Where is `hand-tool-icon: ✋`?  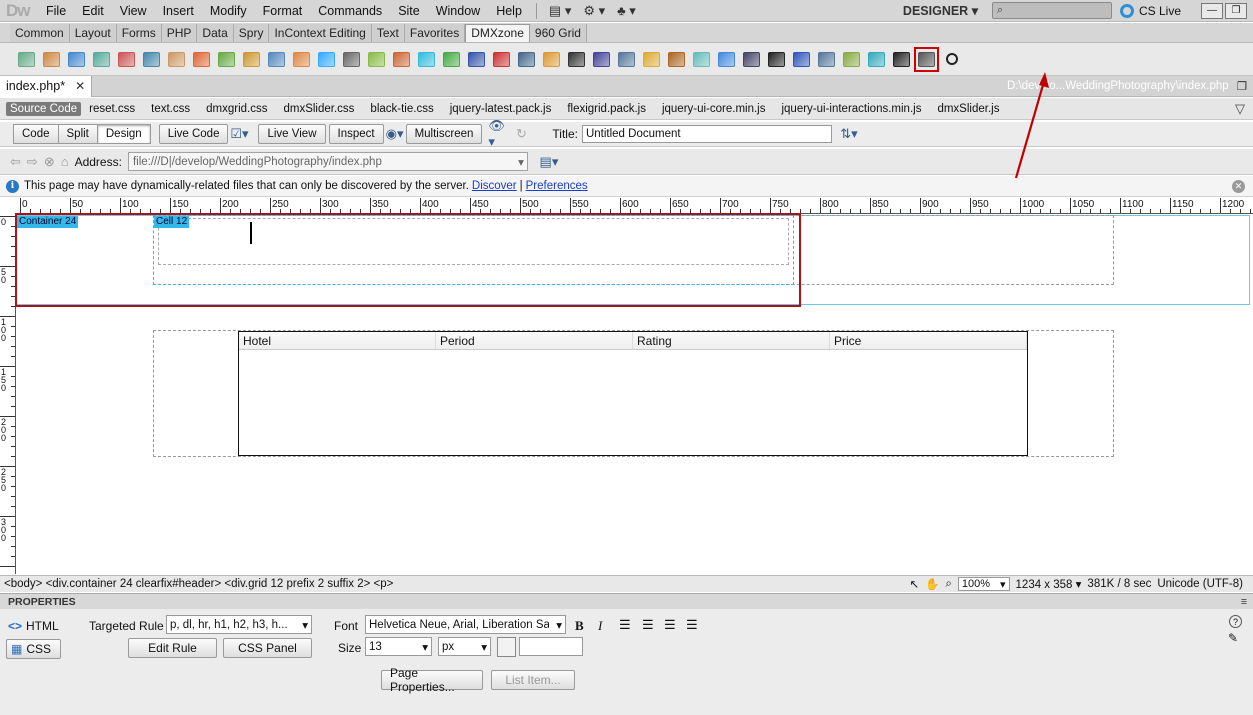
hand-tool-icon: ✋ is located at coordinates (932, 584).